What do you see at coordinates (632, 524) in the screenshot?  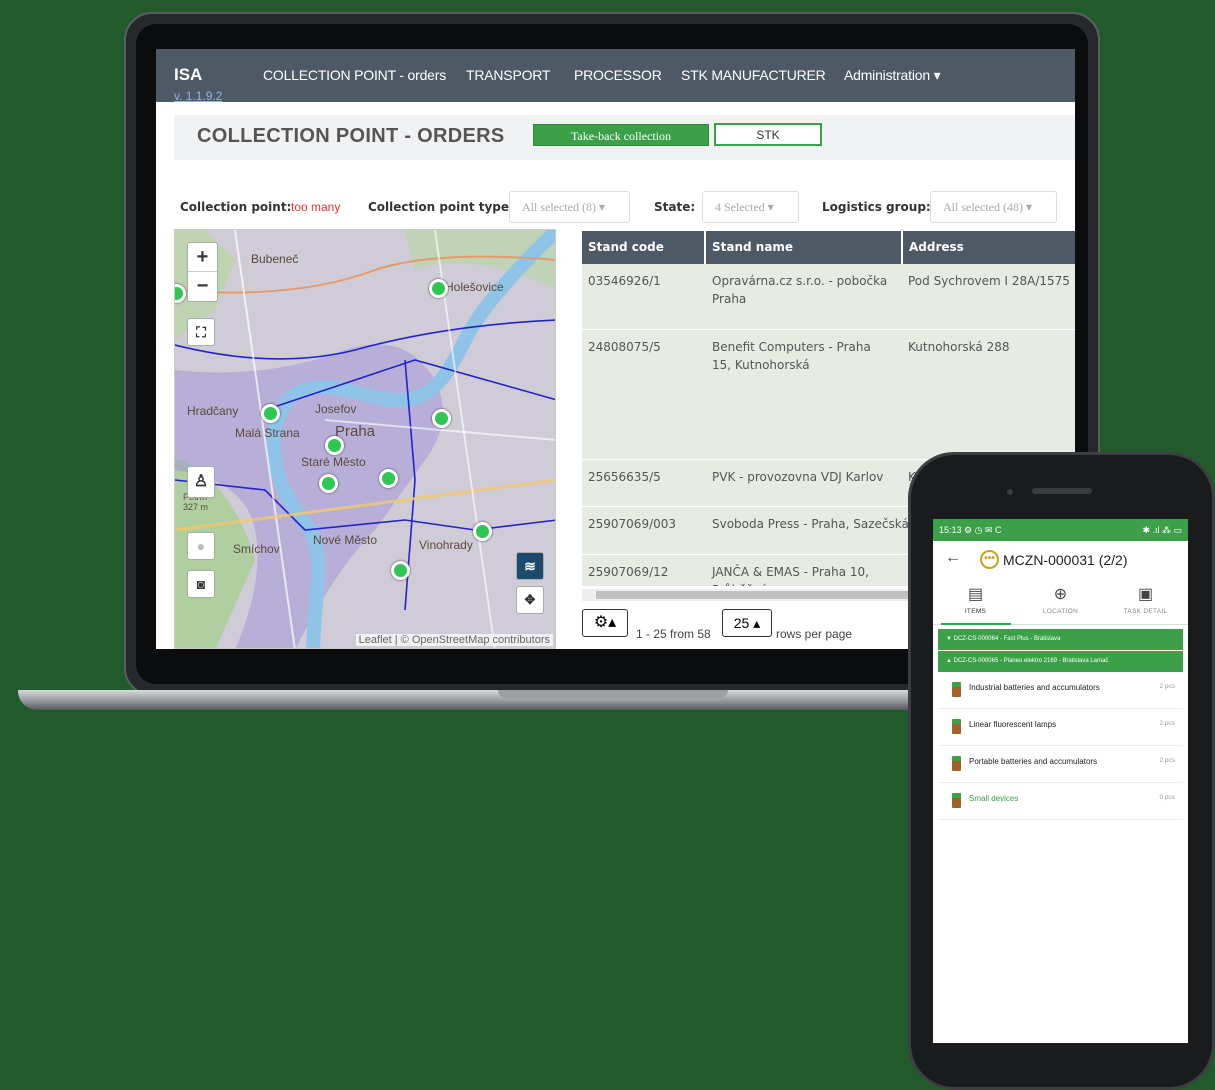 I see `cell-stand-code: 25907069/003` at bounding box center [632, 524].